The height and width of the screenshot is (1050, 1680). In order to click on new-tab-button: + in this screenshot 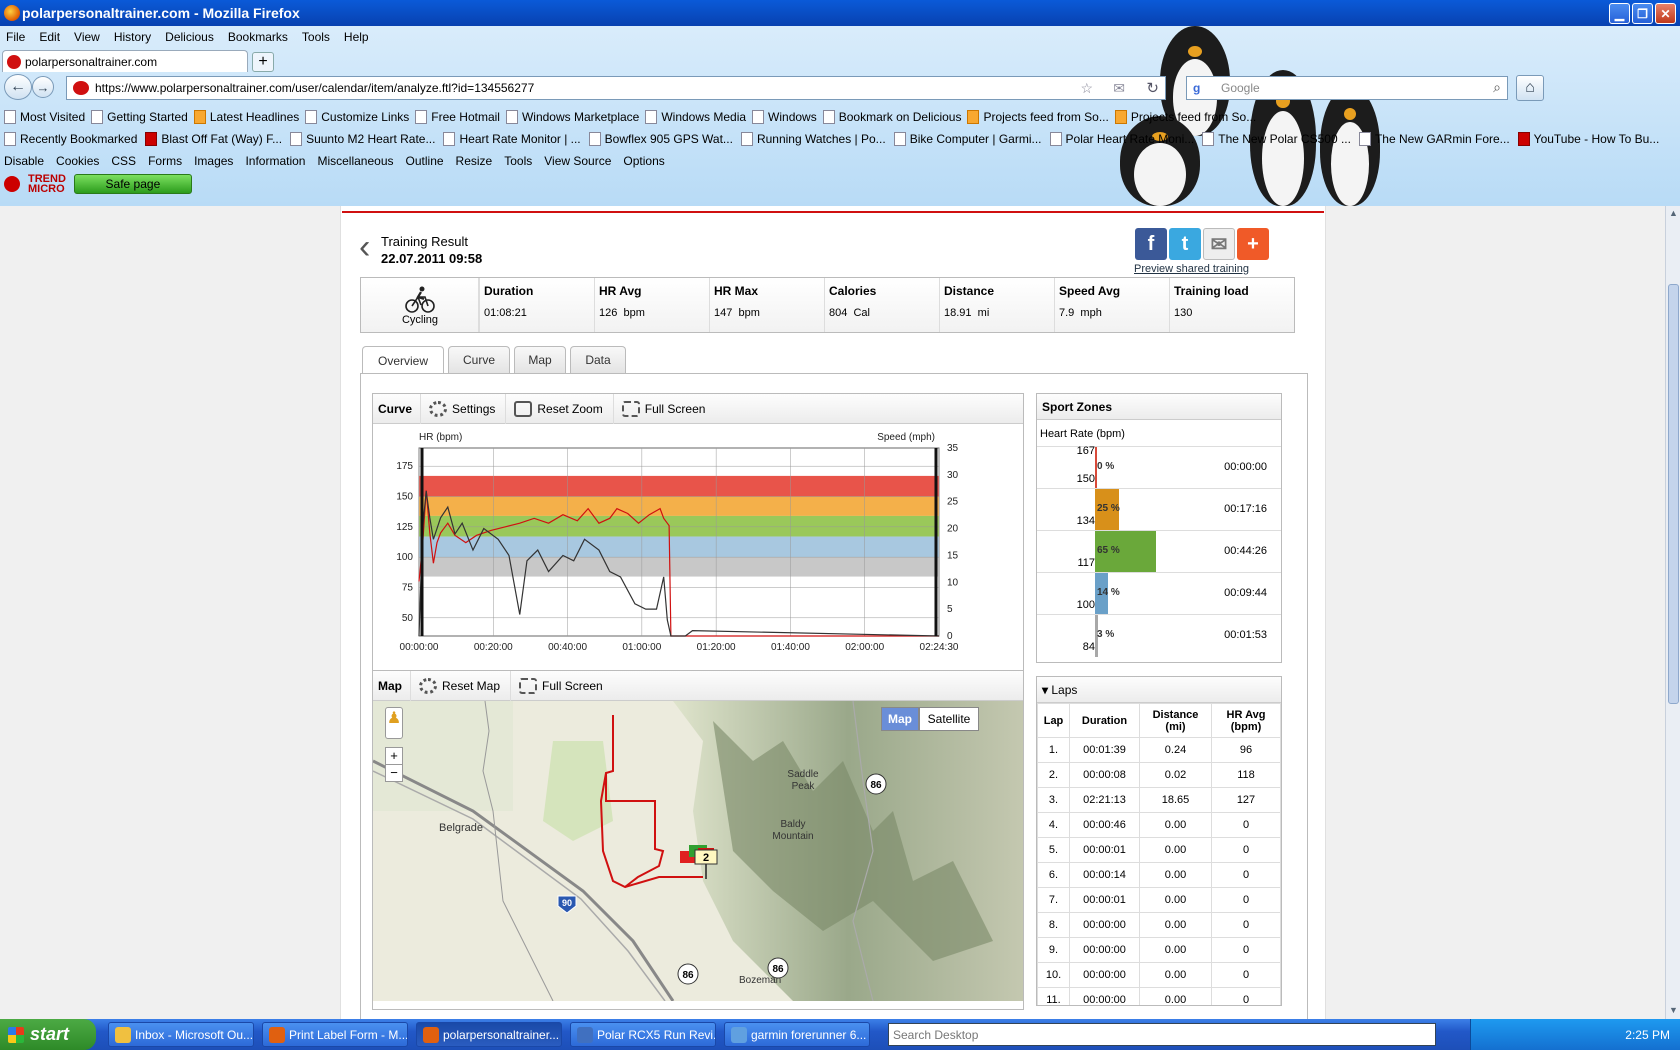, I will do `click(263, 62)`.